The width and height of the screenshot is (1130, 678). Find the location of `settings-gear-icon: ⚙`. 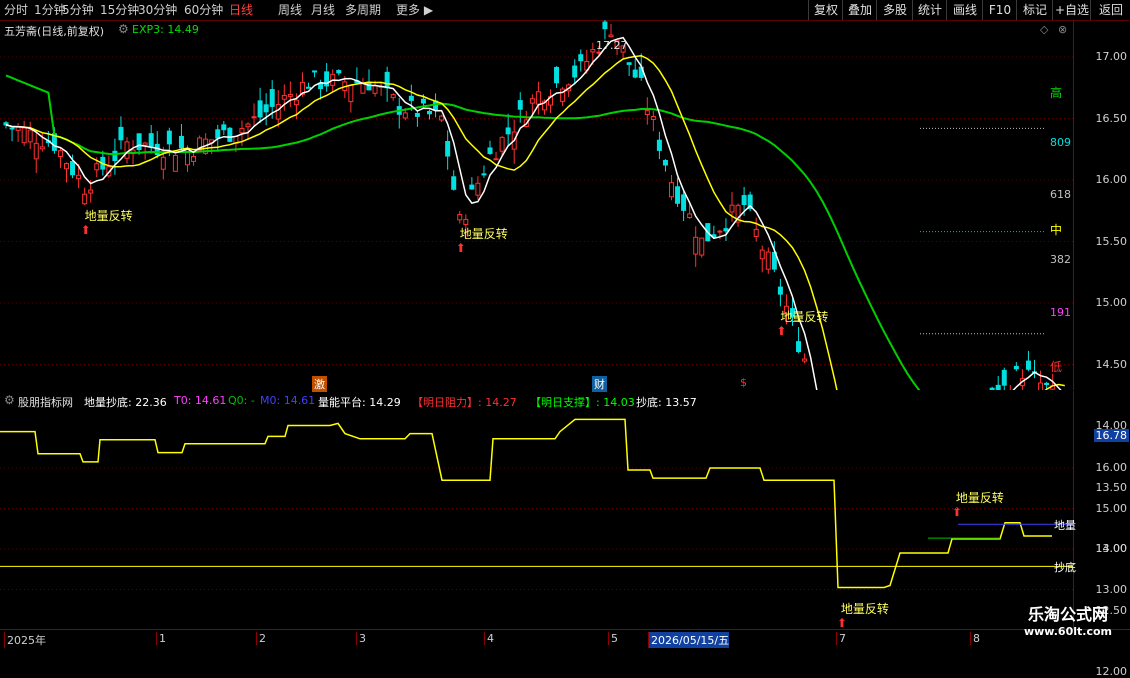

settings-gear-icon: ⚙ is located at coordinates (123, 29).